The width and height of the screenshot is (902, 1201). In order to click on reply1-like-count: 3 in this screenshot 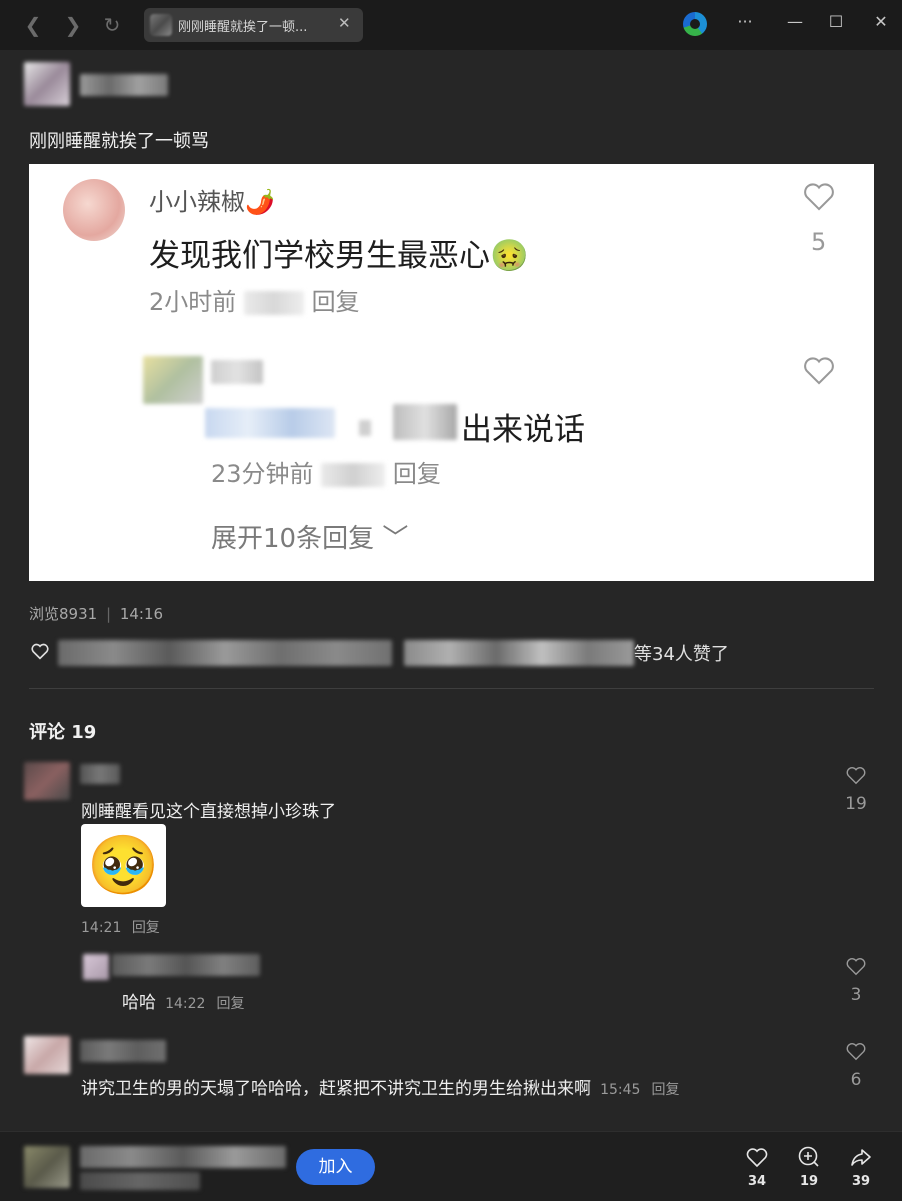, I will do `click(856, 995)`.